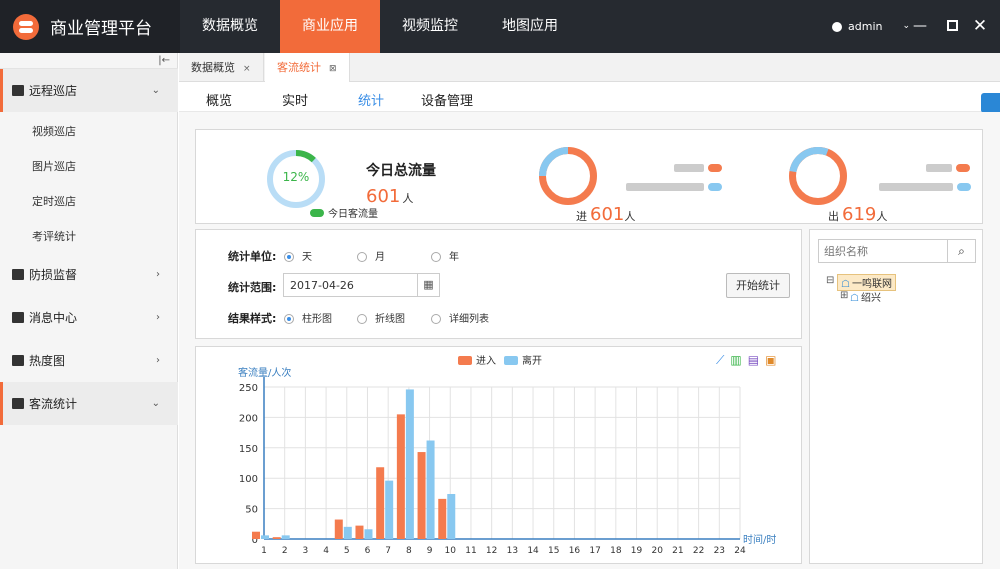  Describe the element at coordinates (317, 319) in the screenshot. I see `option-label: 柱形图` at that location.